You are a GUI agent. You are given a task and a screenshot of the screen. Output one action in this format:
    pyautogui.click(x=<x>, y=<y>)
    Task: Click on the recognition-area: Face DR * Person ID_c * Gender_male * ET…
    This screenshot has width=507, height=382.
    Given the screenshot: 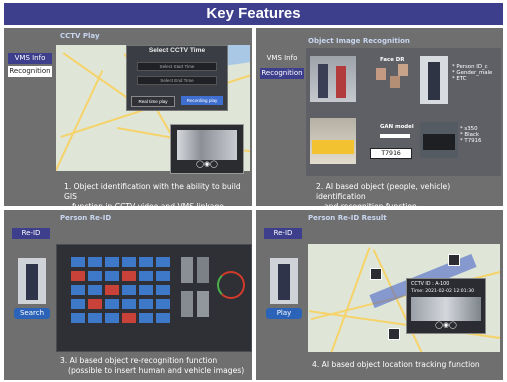 What is the action you would take?
    pyautogui.click(x=403, y=112)
    